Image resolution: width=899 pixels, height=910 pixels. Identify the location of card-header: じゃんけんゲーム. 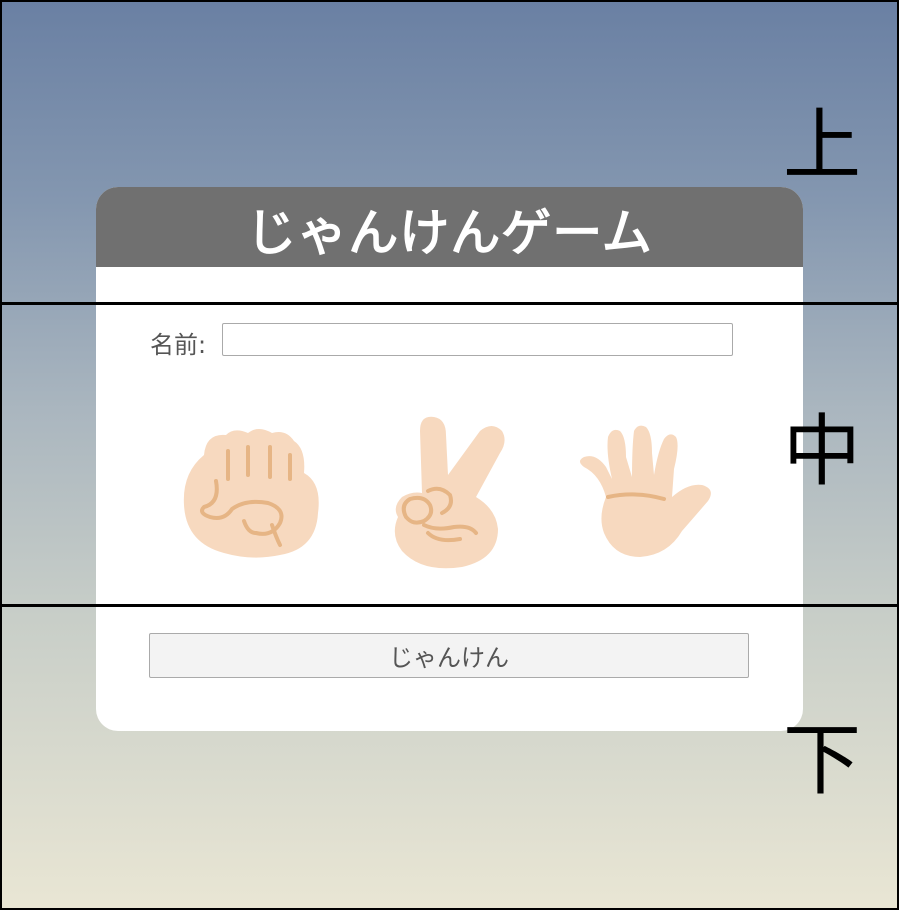
(449, 227).